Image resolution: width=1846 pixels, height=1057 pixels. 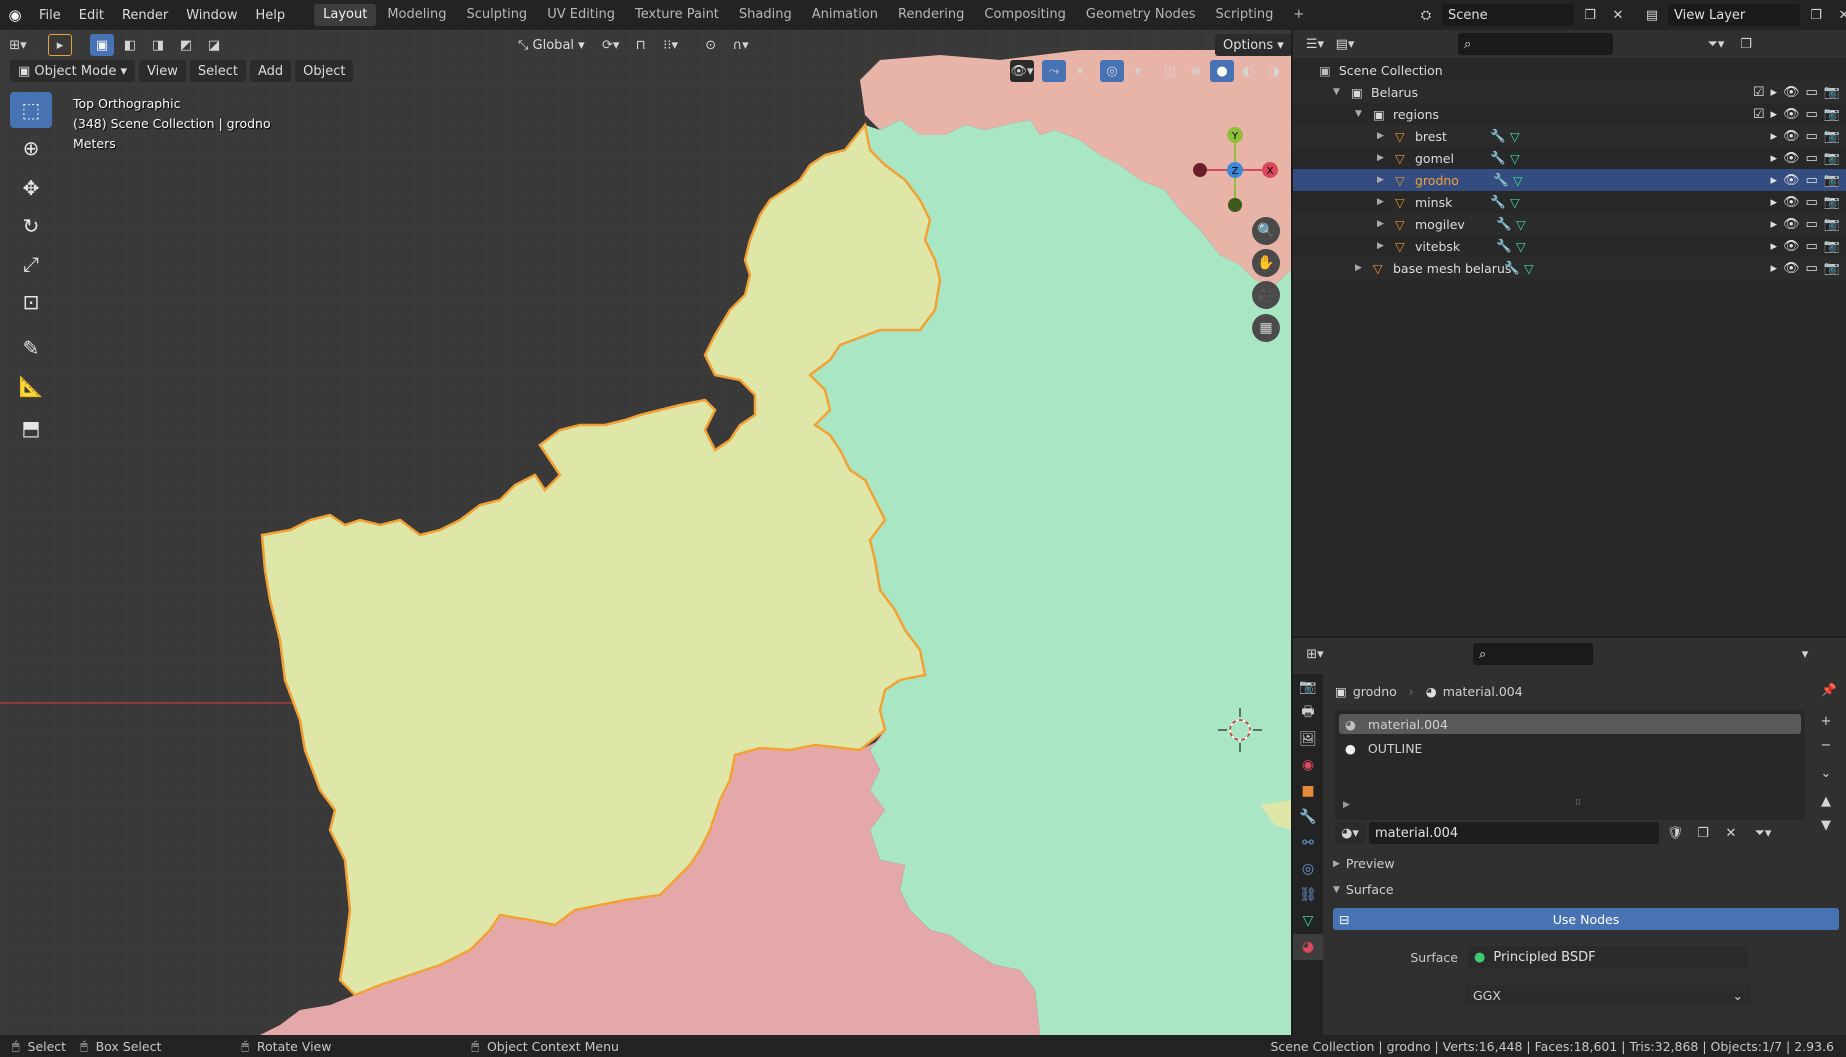 What do you see at coordinates (1080, 71) in the screenshot?
I see `gizmo-dropdown-icon: ▾` at bounding box center [1080, 71].